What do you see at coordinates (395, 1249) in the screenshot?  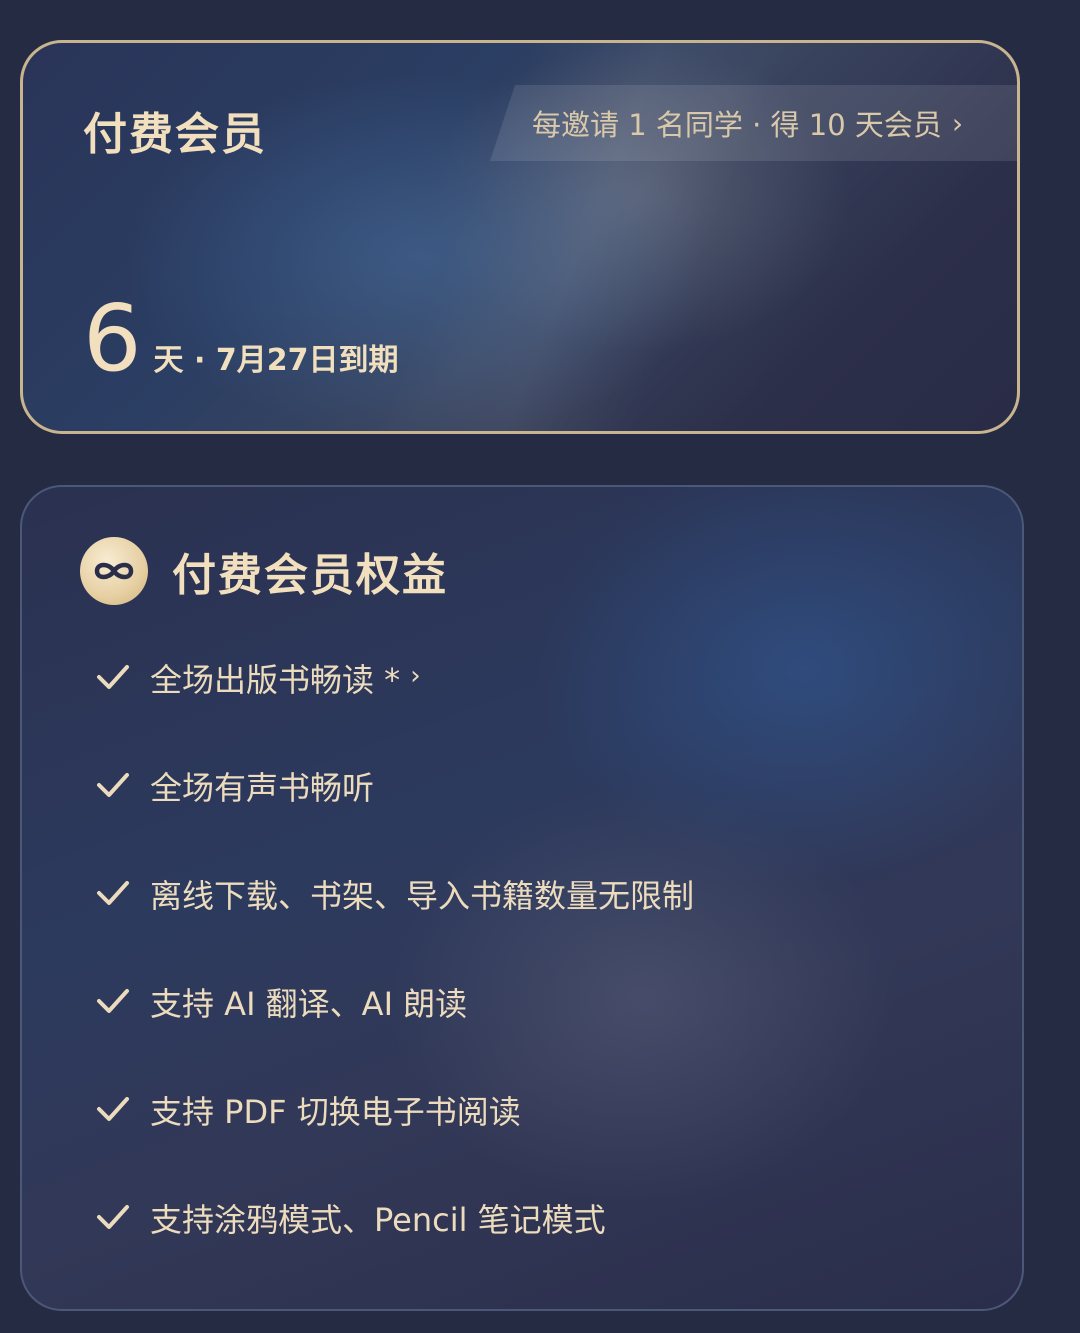 I see `benefit-item-pencil: 支持涂鸦模式、Pencil 笔记模式` at bounding box center [395, 1249].